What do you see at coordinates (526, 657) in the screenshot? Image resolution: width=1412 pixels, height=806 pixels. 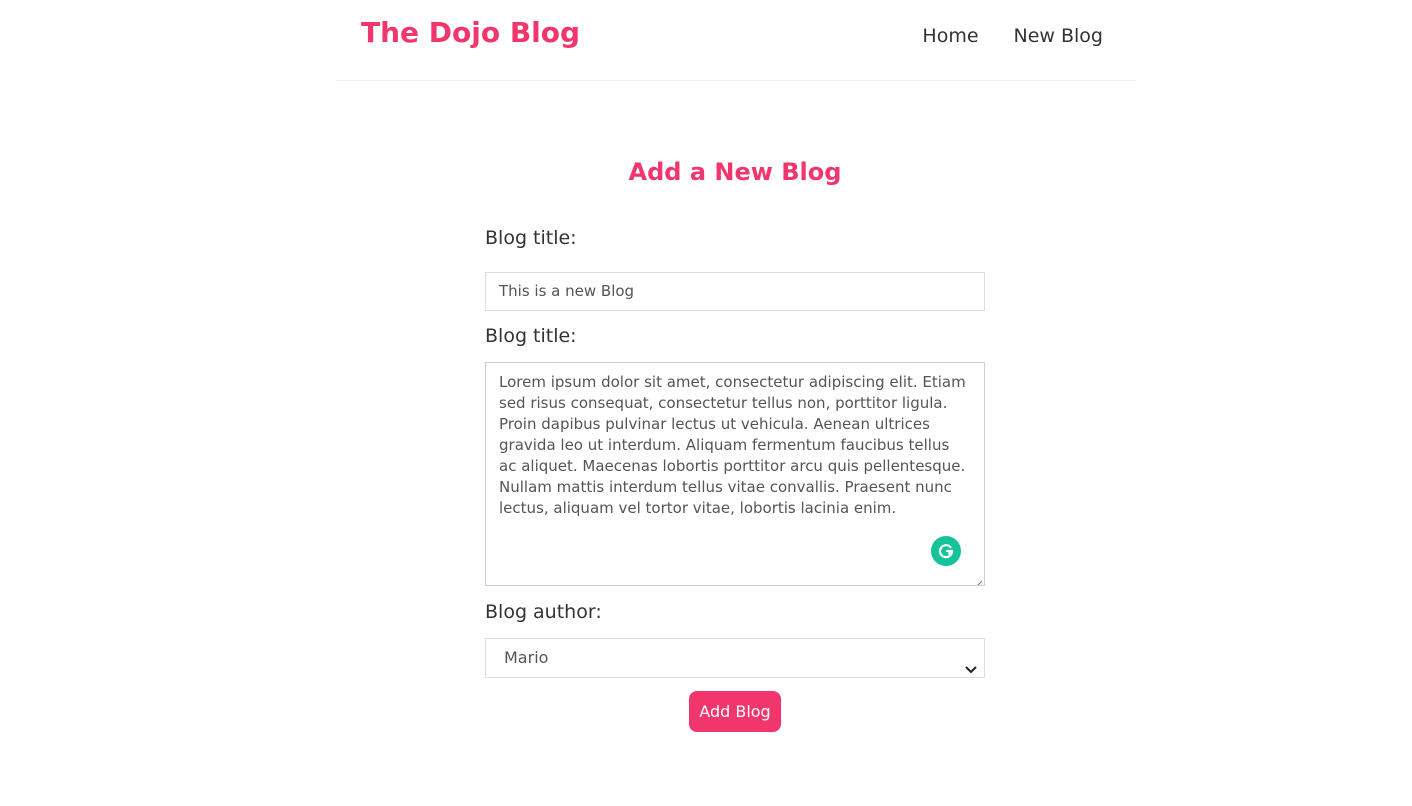 I see `author-selected-value: Mario` at bounding box center [526, 657].